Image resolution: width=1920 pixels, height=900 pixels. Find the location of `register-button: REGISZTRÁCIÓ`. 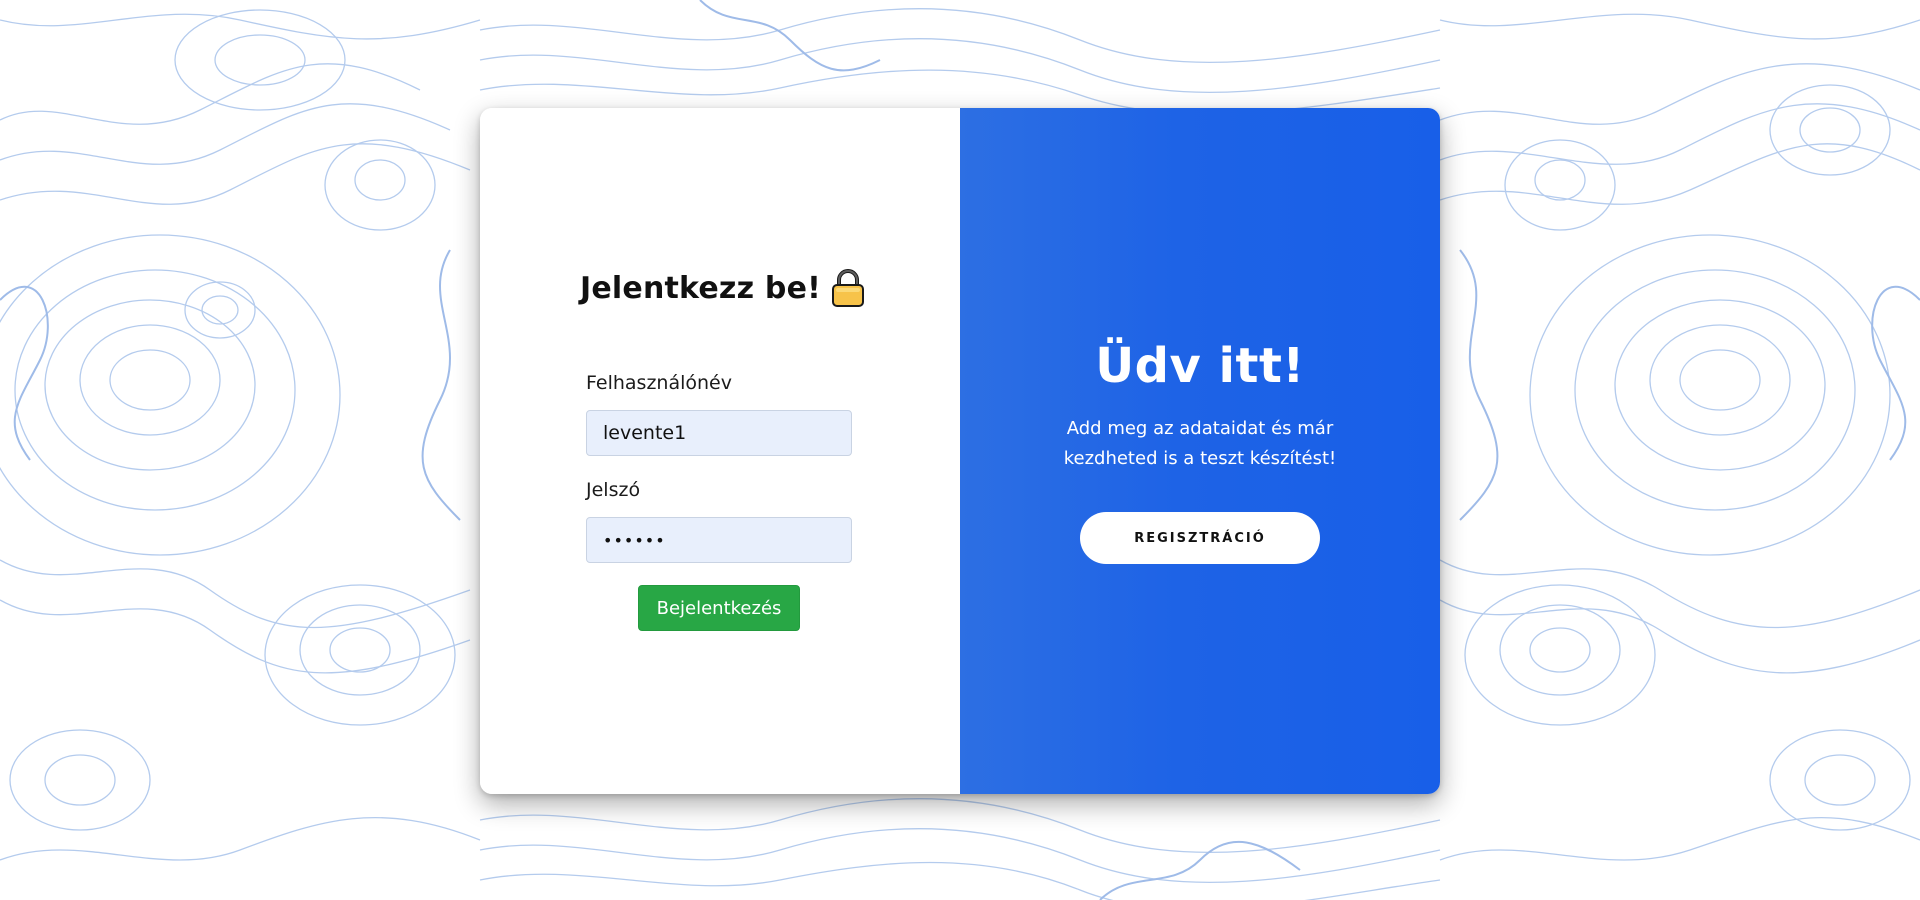

register-button: REGISZTRÁCIÓ is located at coordinates (1200, 538).